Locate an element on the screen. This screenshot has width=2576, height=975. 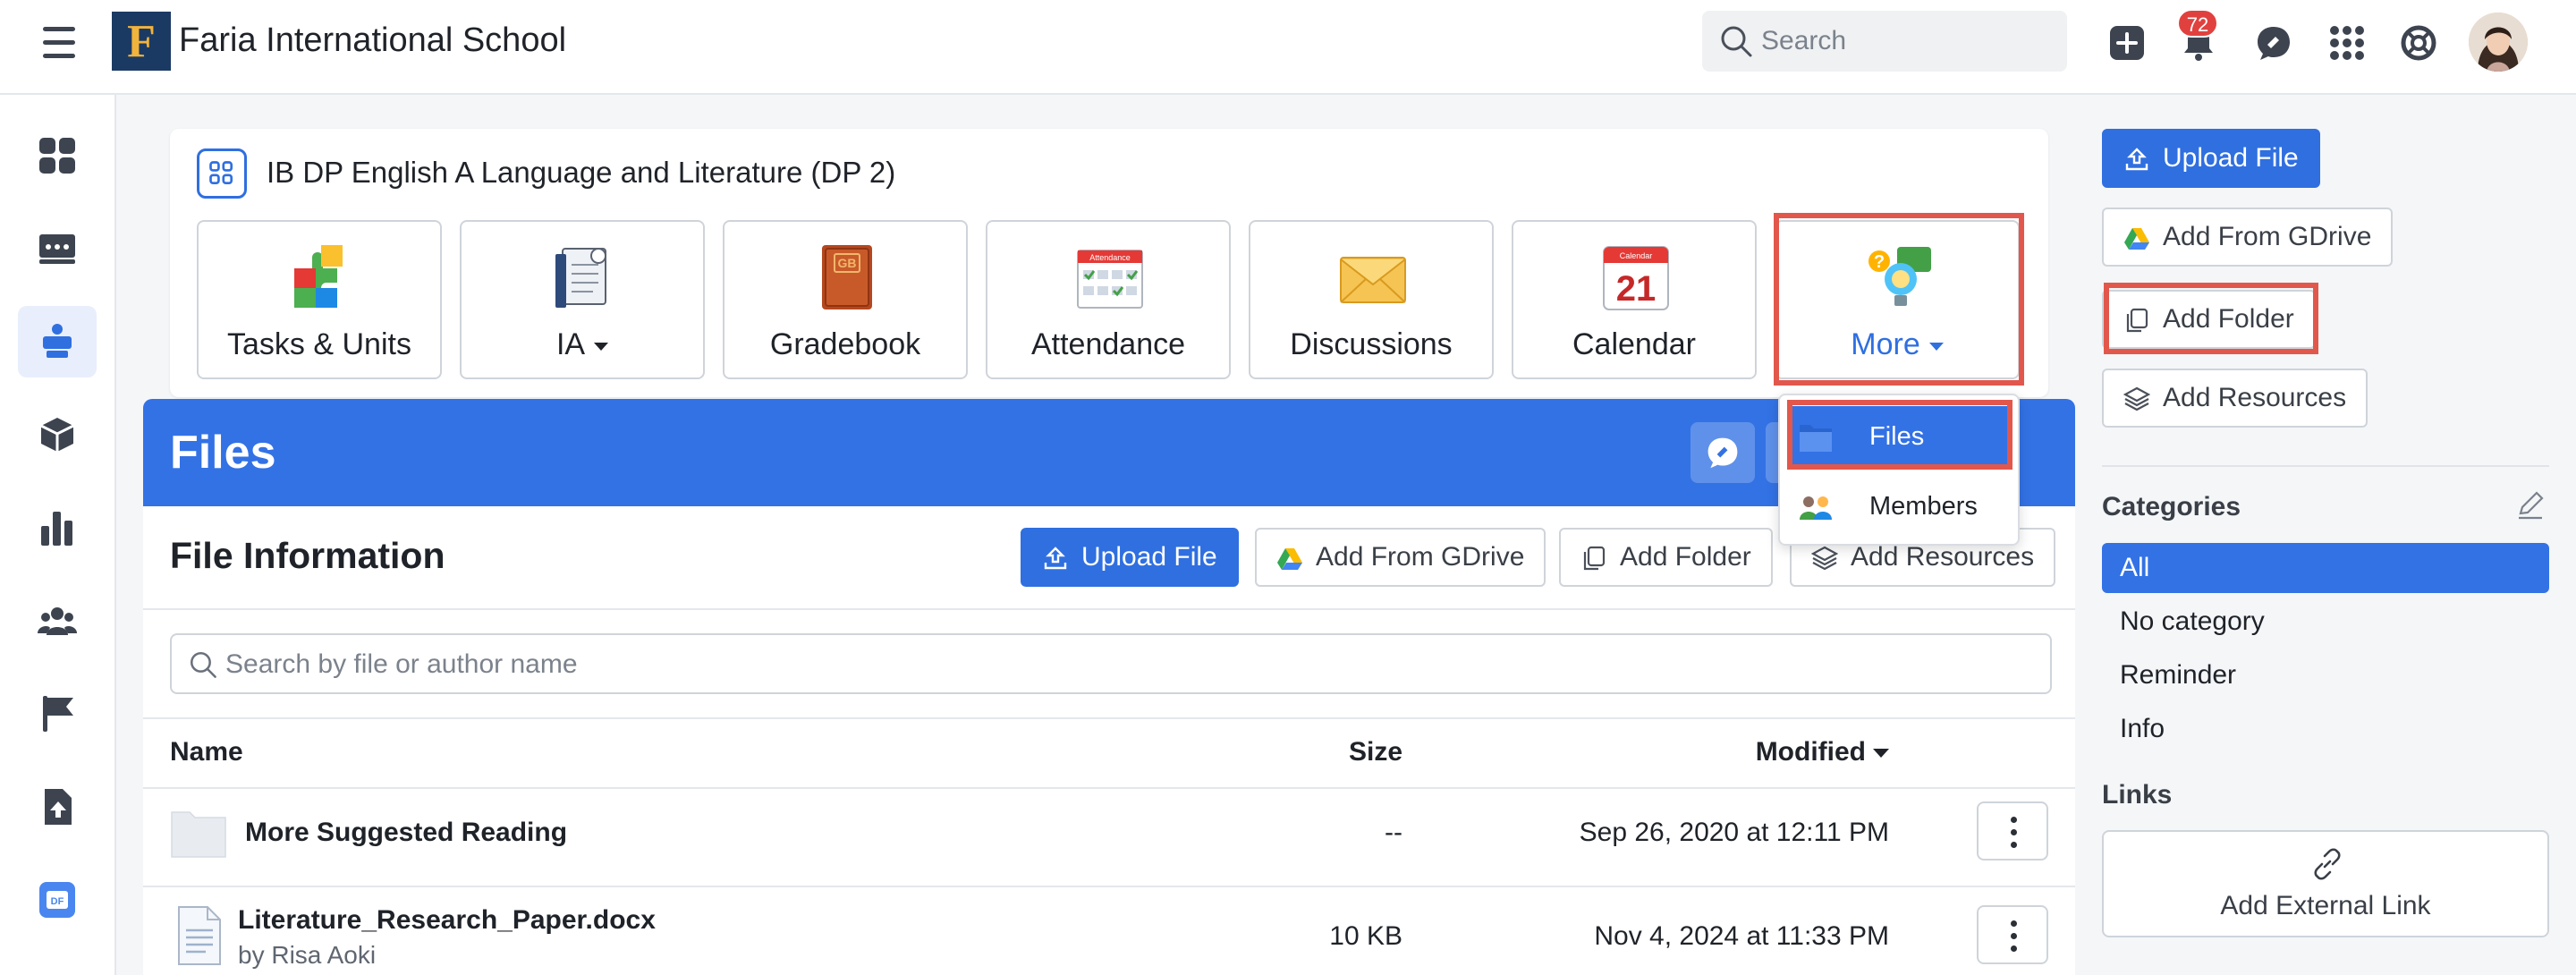
category-info: Info is located at coordinates (2325, 729).